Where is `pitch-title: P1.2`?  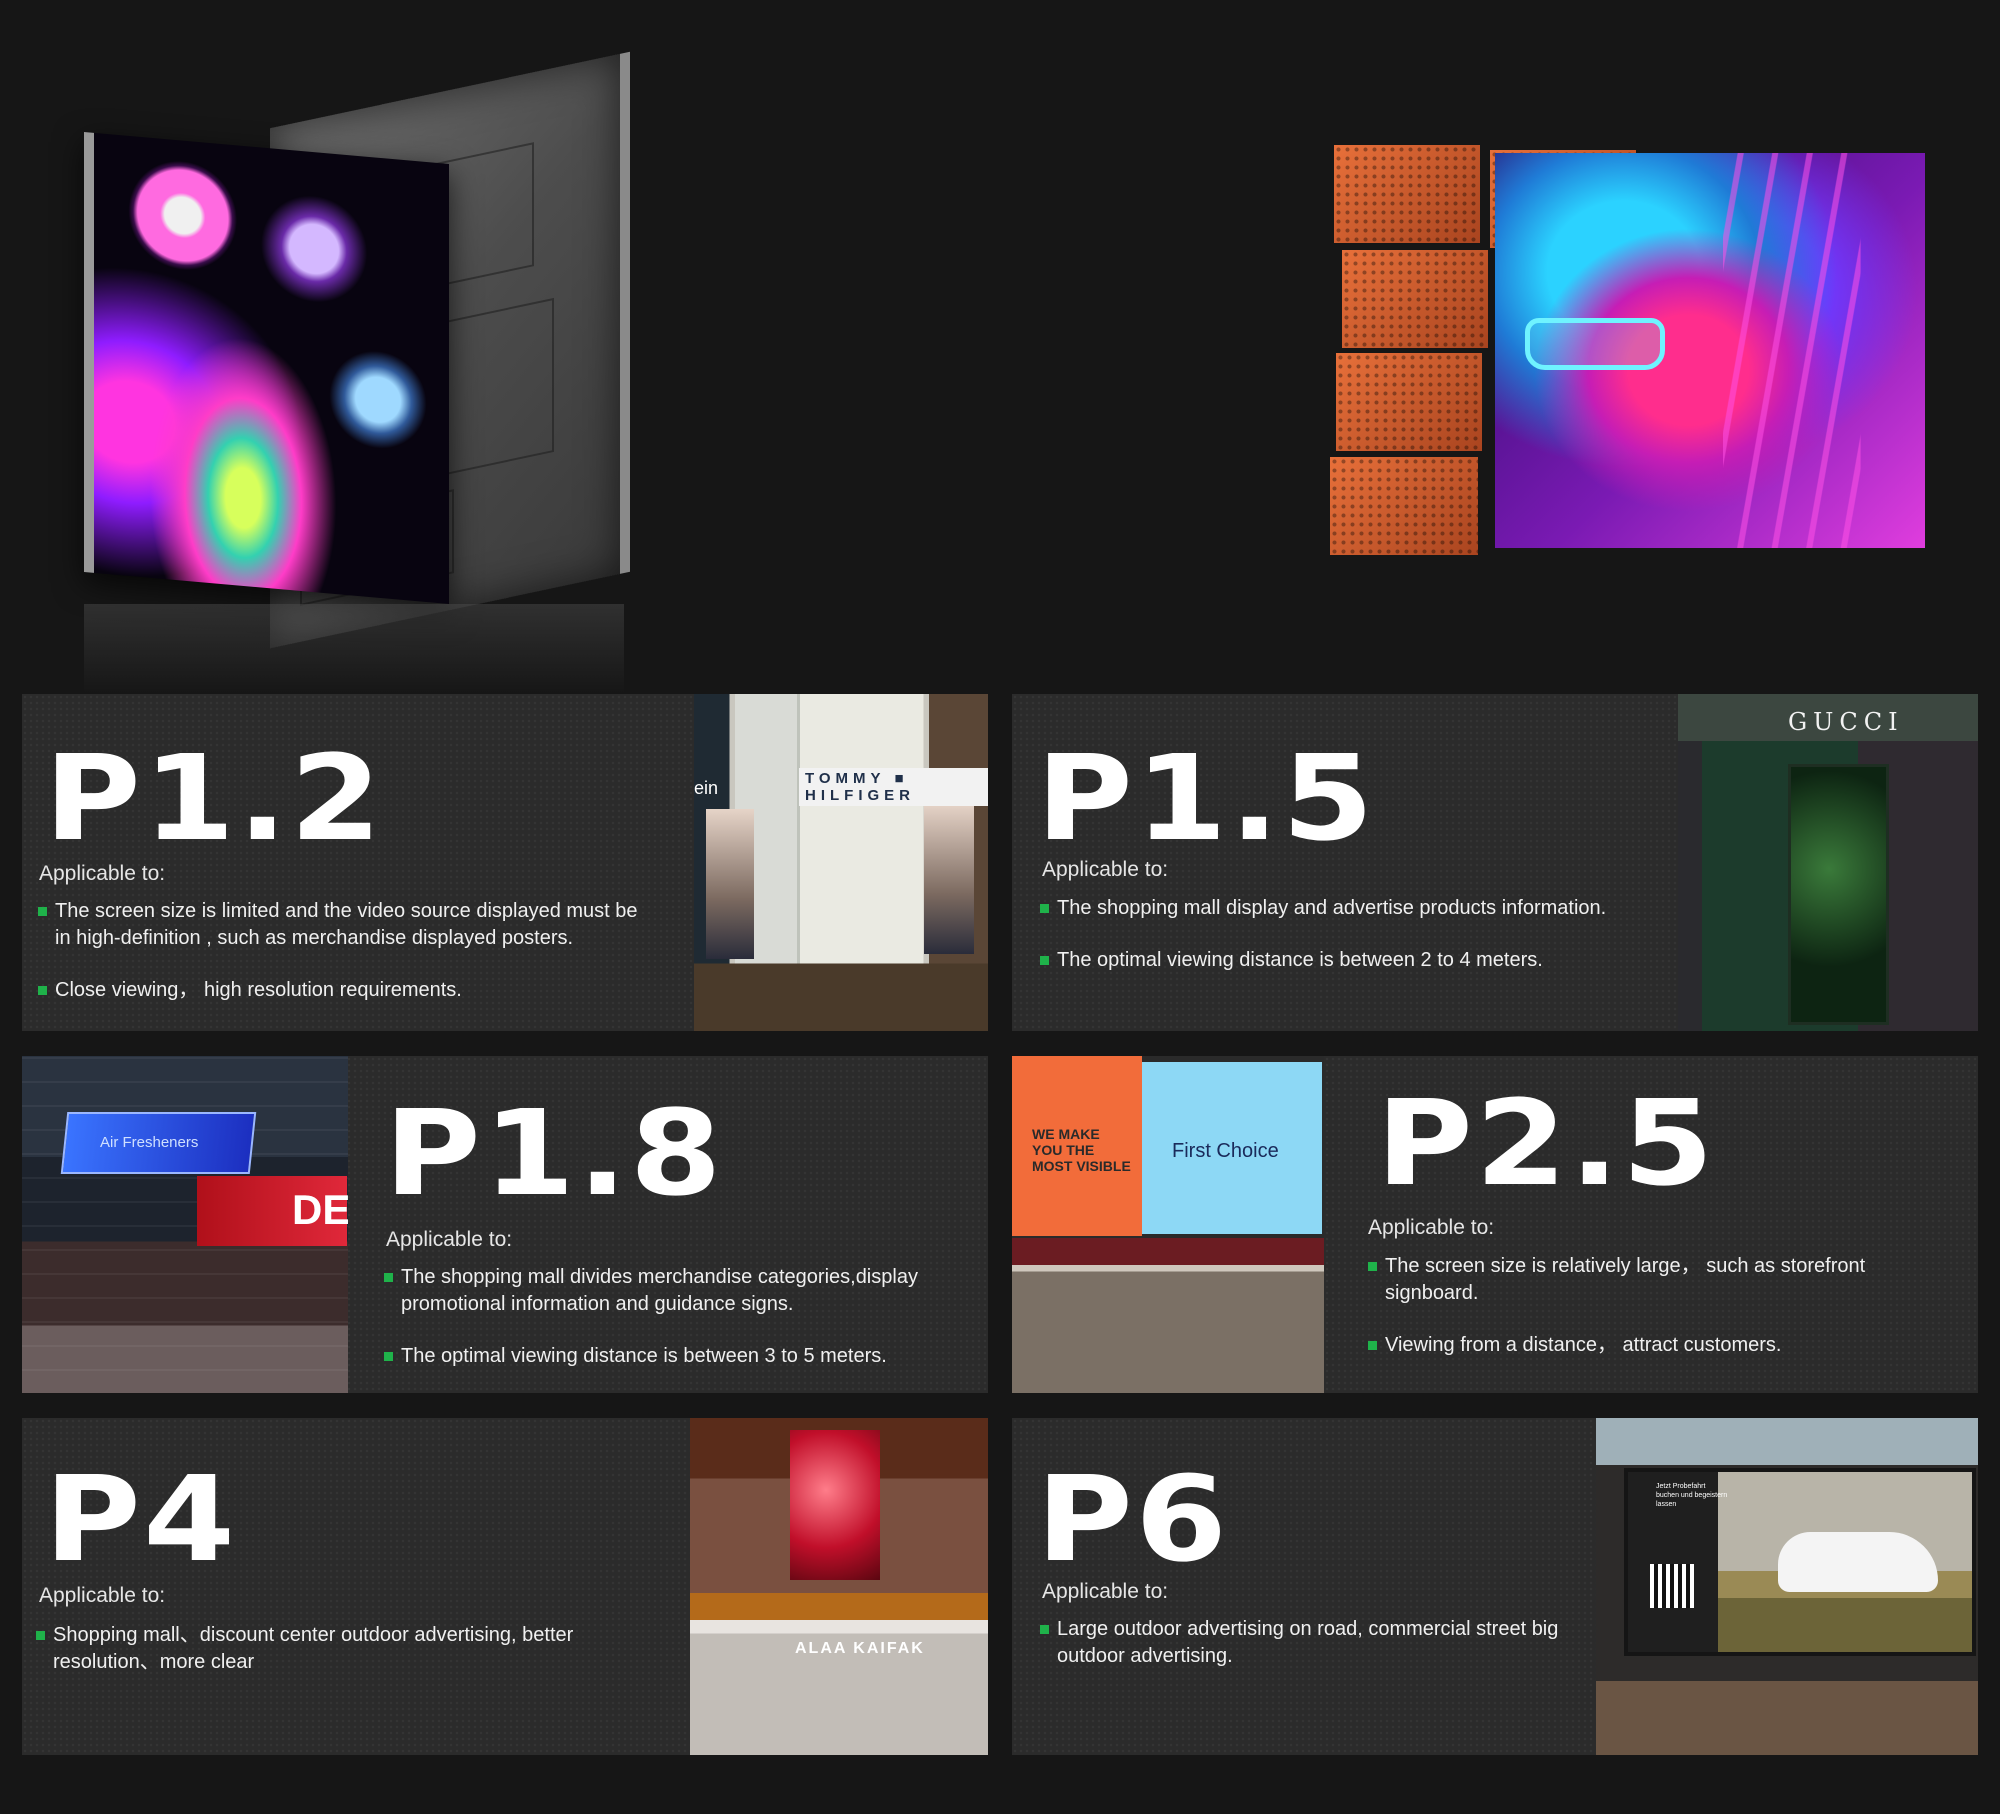 pitch-title: P1.2 is located at coordinates (214, 798).